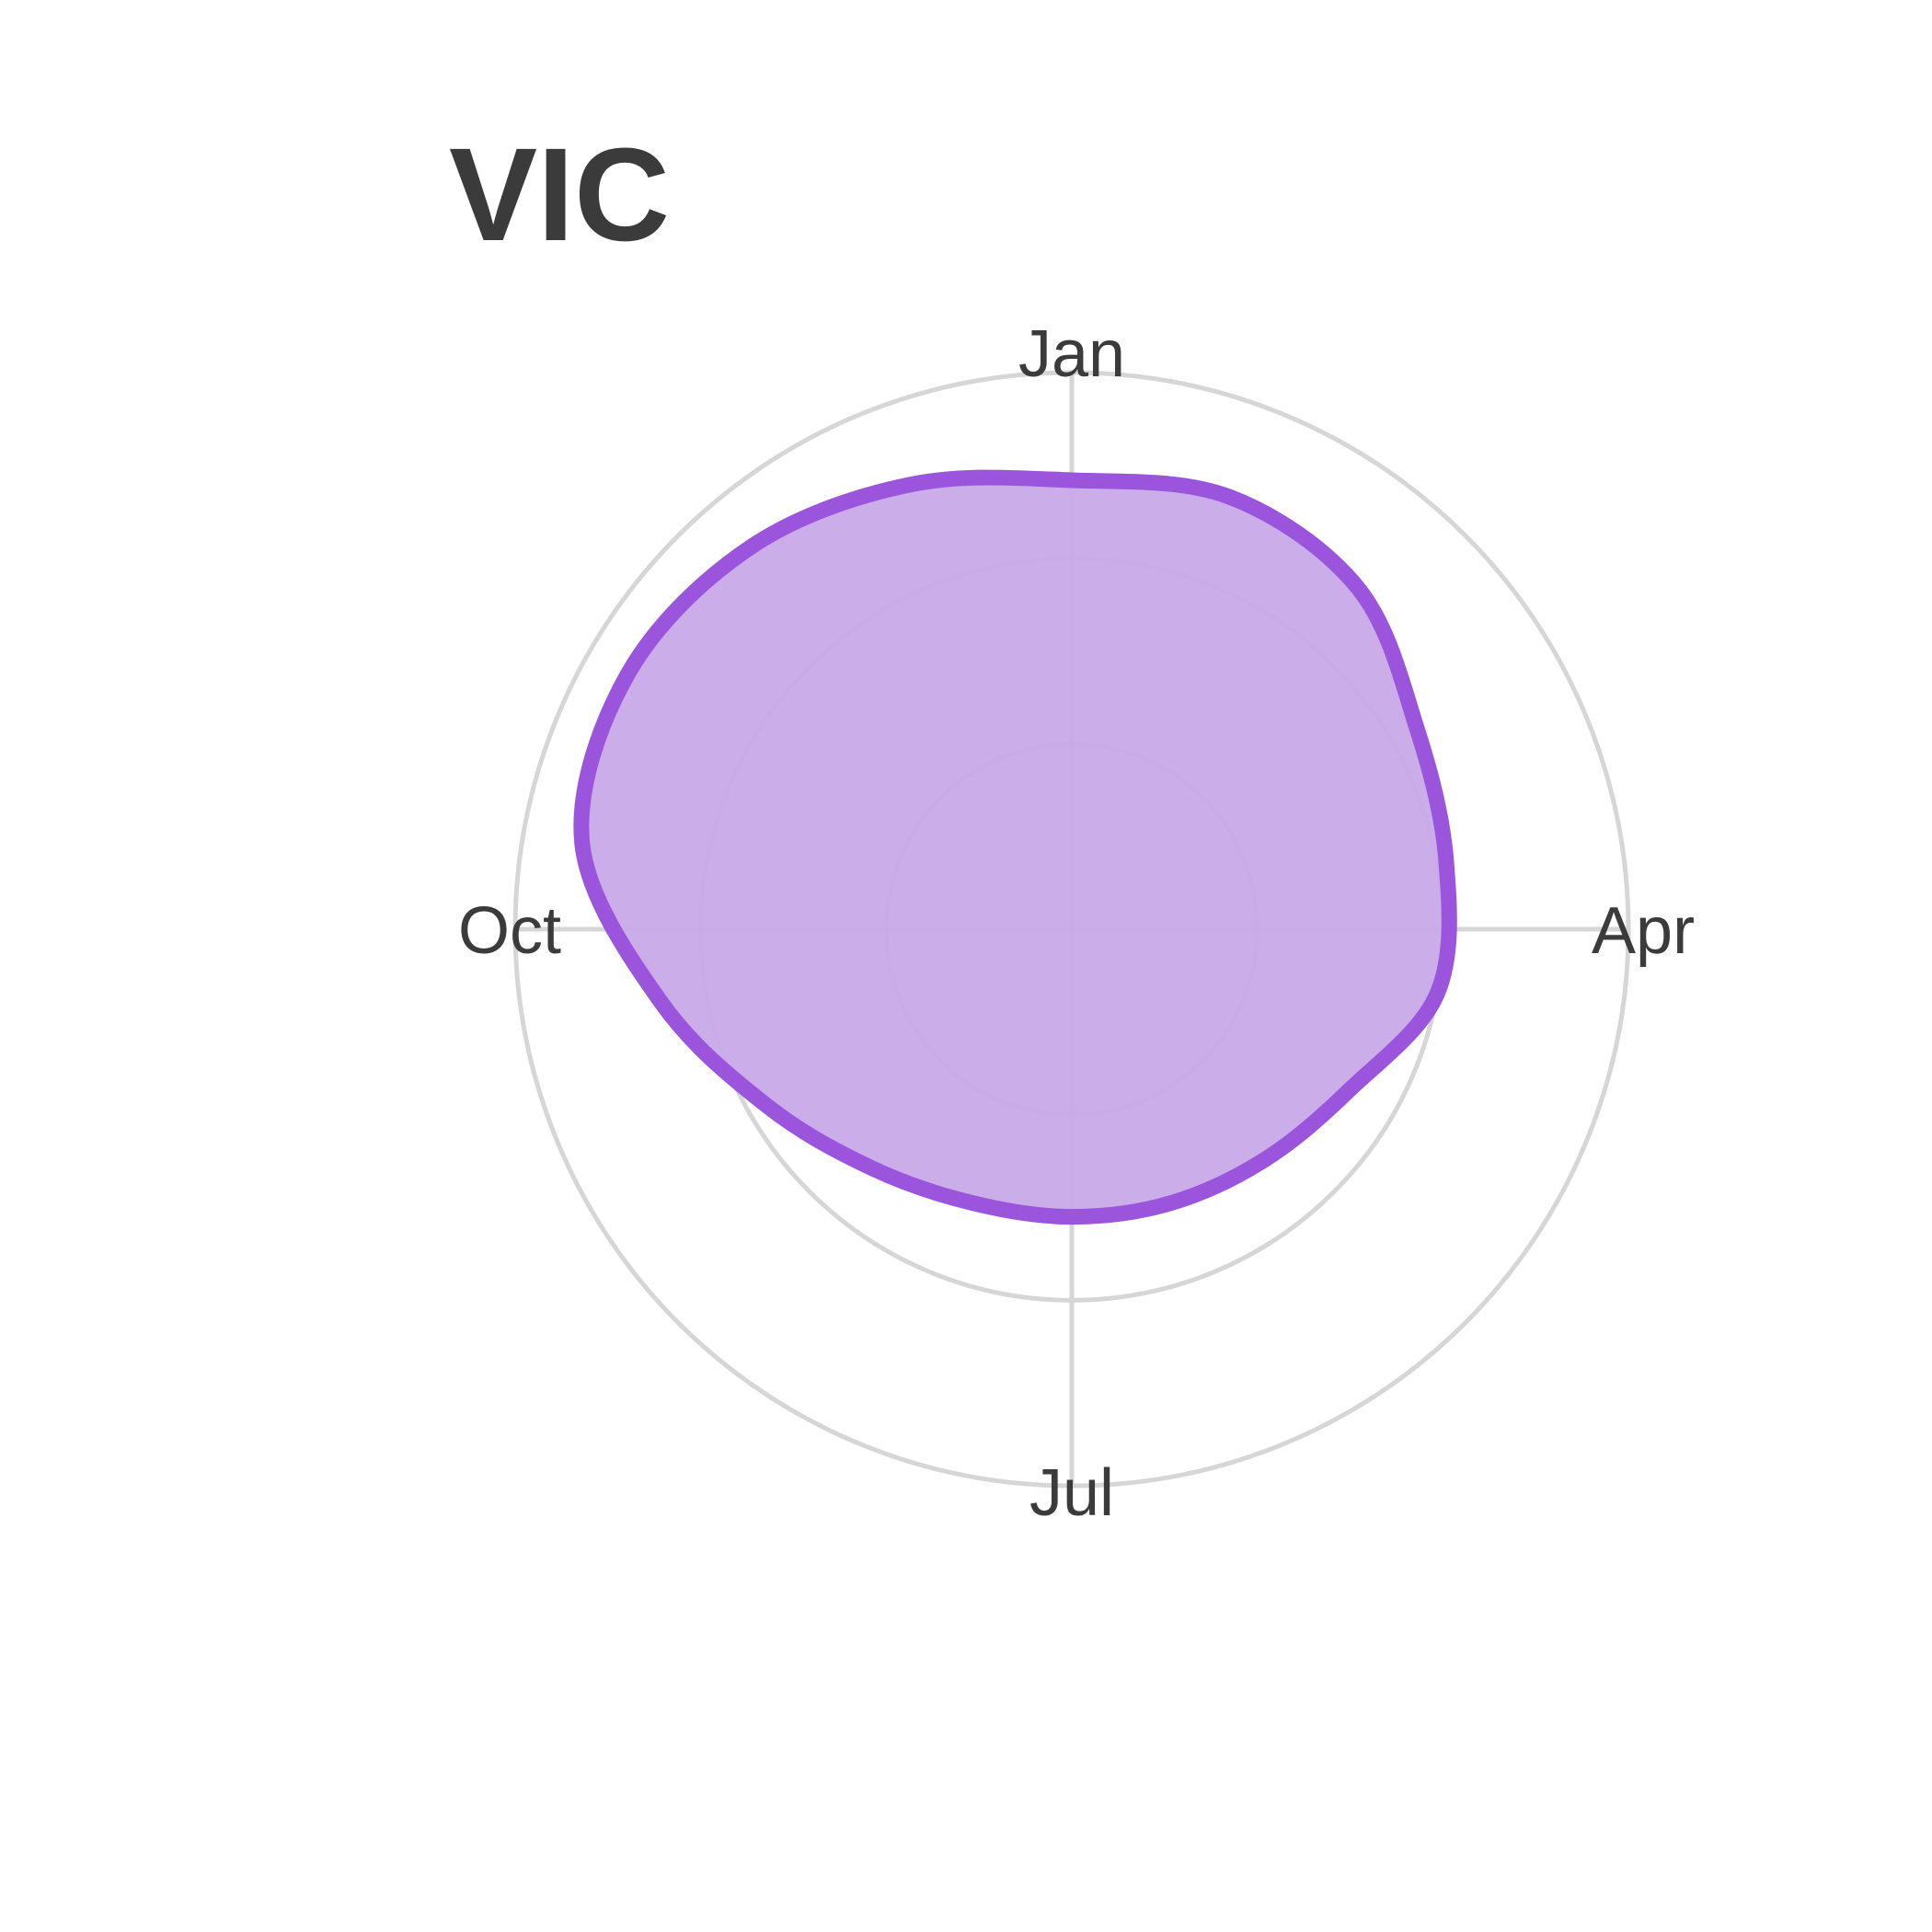 Image resolution: width=1932 pixels, height=1932 pixels. What do you see at coordinates (1643, 931) in the screenshot?
I see `axis-label-apr: Apr` at bounding box center [1643, 931].